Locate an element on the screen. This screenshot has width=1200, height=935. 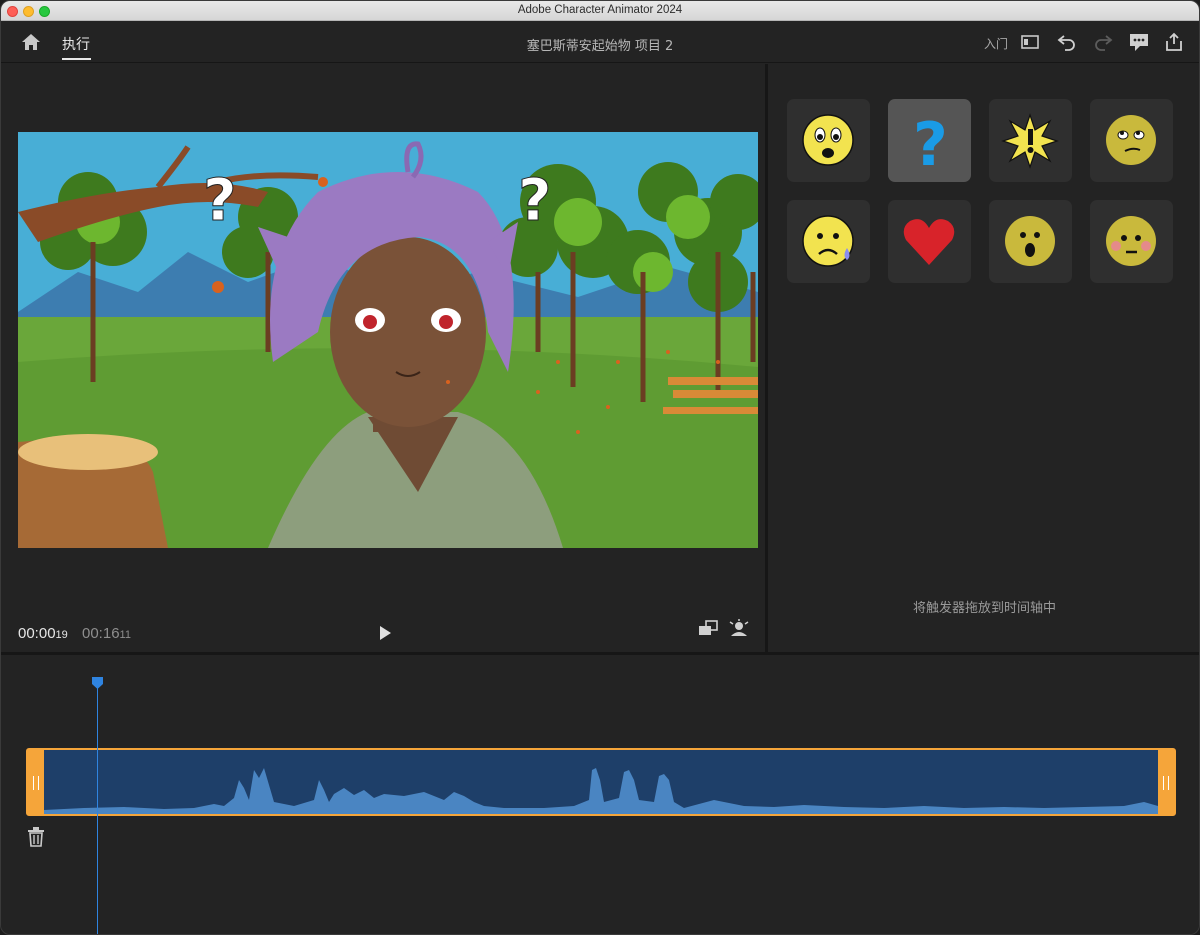
audio-clip is located at coordinates (601, 782).